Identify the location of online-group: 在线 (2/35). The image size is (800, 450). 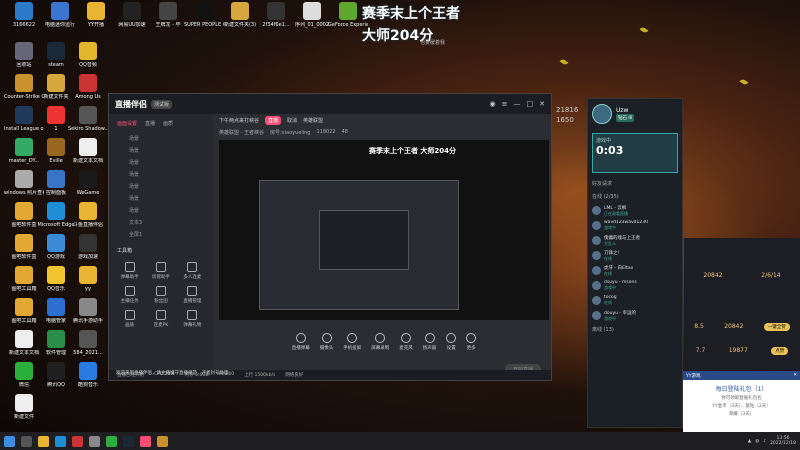
(635, 196).